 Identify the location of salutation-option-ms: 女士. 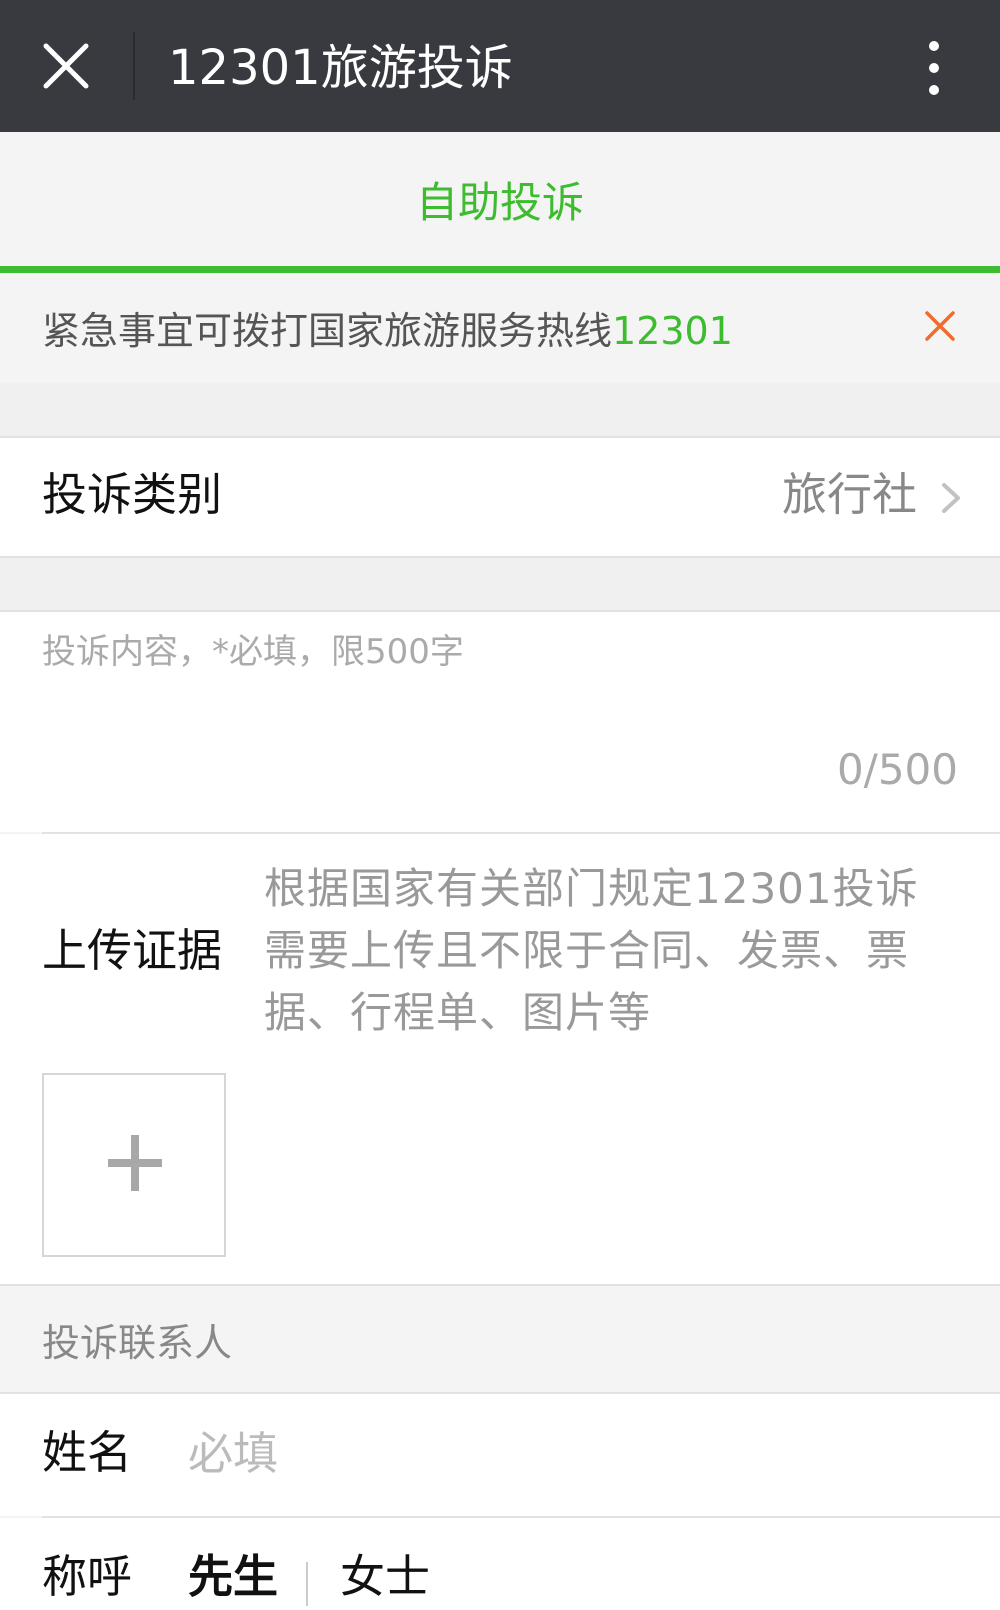
(385, 1577).